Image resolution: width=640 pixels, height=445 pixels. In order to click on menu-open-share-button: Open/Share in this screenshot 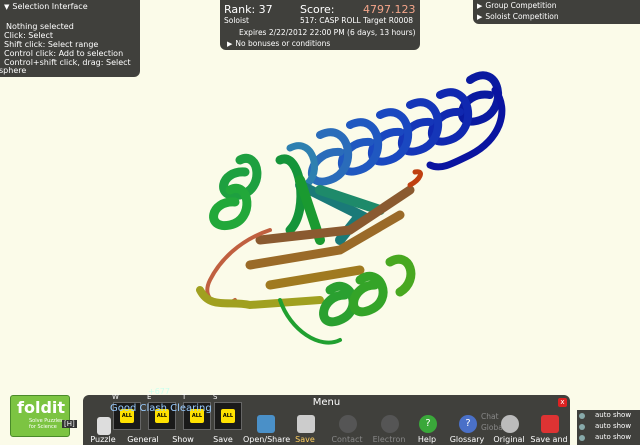, I will do `click(266, 439)`.